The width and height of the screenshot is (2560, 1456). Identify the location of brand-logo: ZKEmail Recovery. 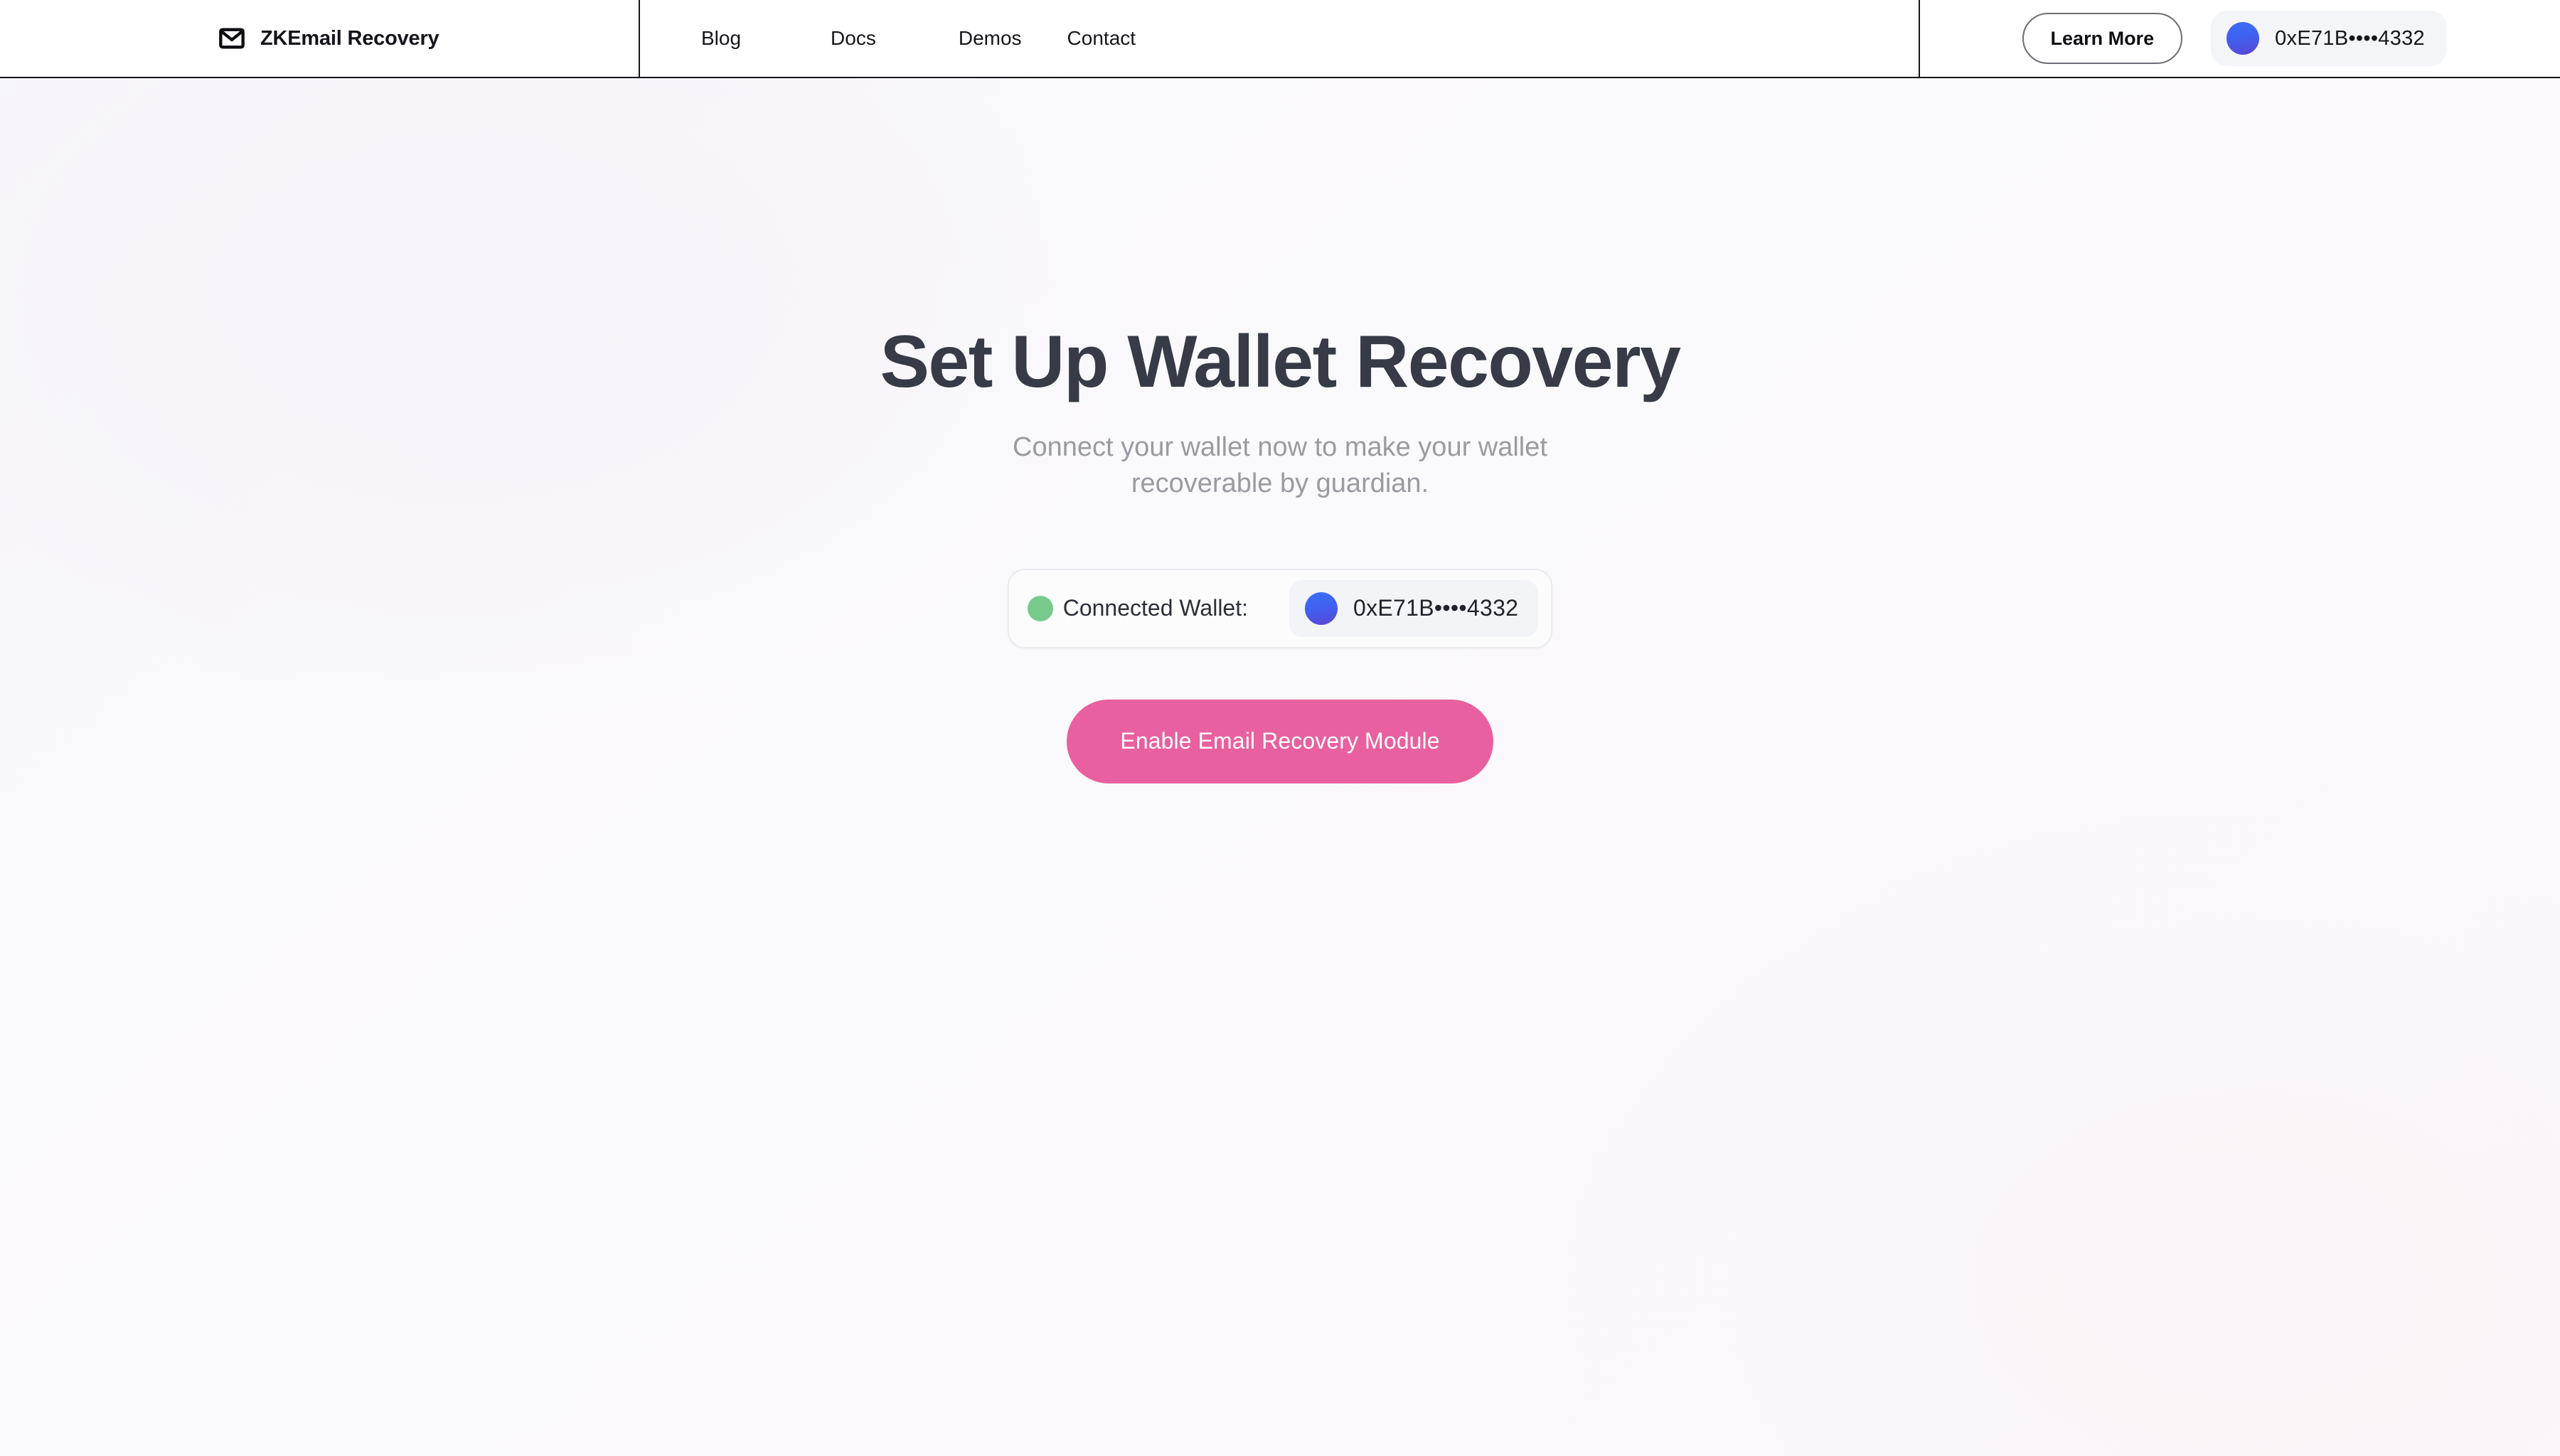
(328, 39).